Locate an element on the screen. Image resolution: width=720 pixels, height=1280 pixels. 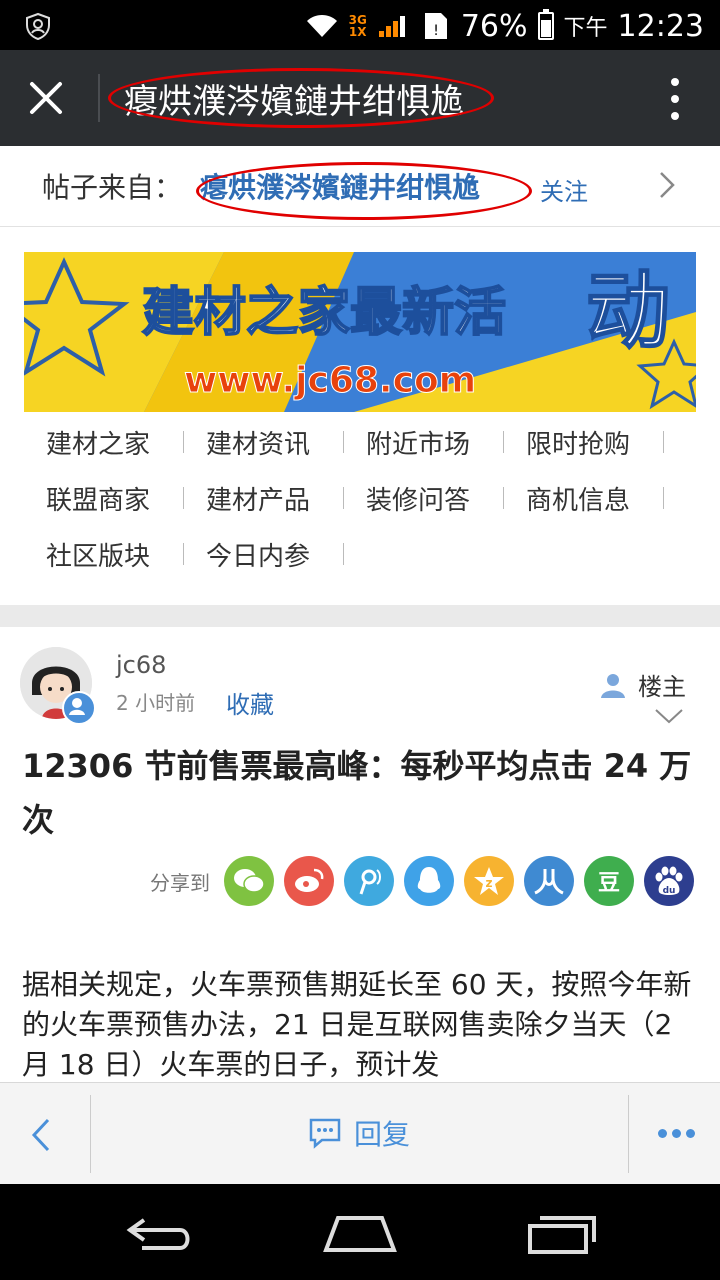
am-pm: 下午 is located at coordinates (585, 28).